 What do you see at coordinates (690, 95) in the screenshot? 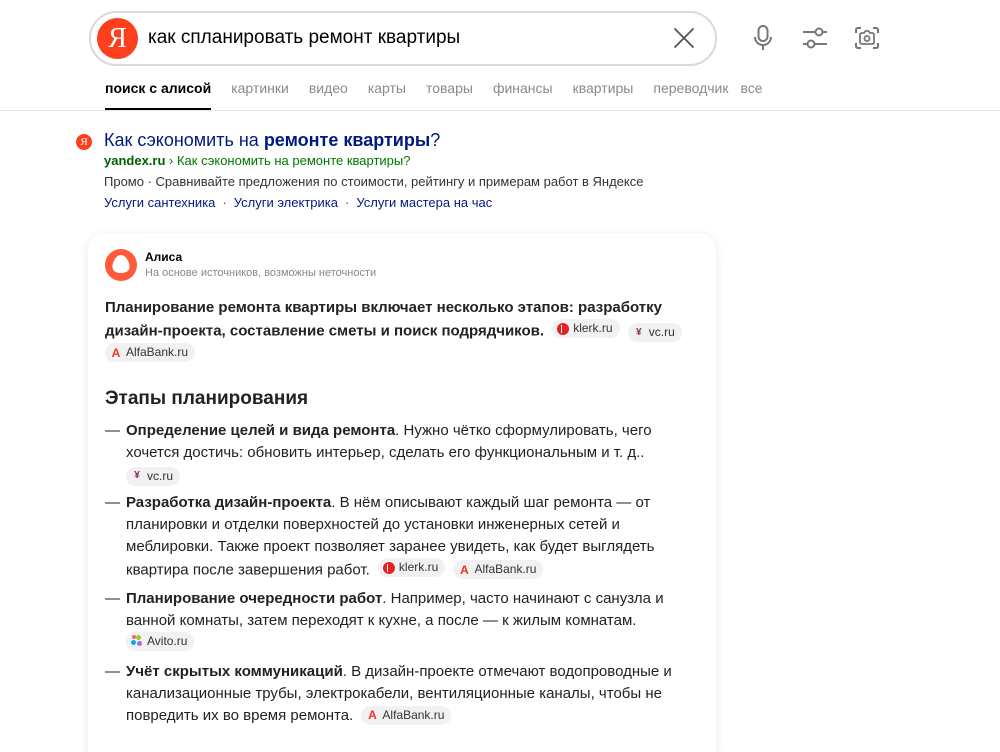
I see `tab-translator: переводчик` at bounding box center [690, 95].